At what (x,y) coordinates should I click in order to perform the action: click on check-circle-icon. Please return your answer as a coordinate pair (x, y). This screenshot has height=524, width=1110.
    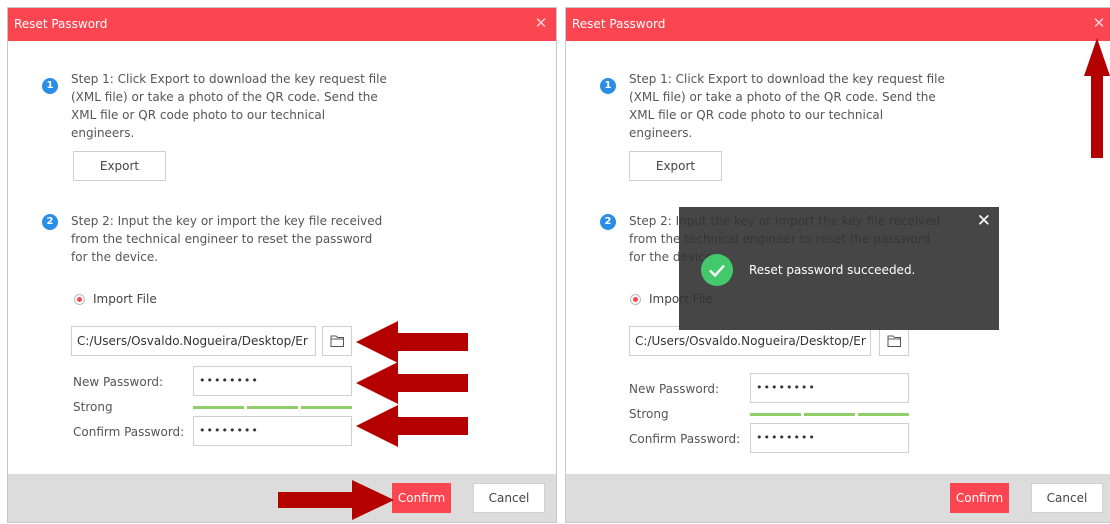
    Looking at the image, I should click on (717, 270).